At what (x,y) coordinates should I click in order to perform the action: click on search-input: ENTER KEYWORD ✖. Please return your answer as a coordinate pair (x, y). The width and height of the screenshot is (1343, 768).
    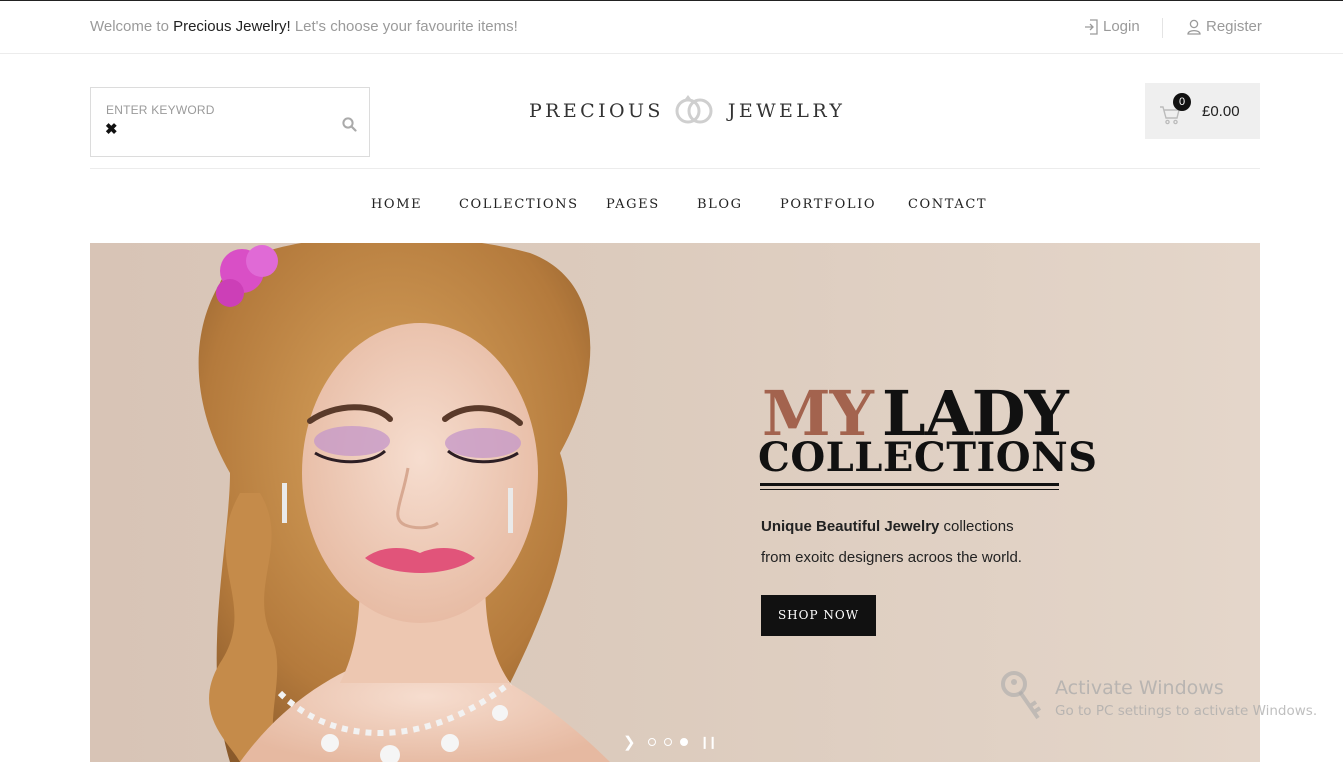
    Looking at the image, I should click on (230, 122).